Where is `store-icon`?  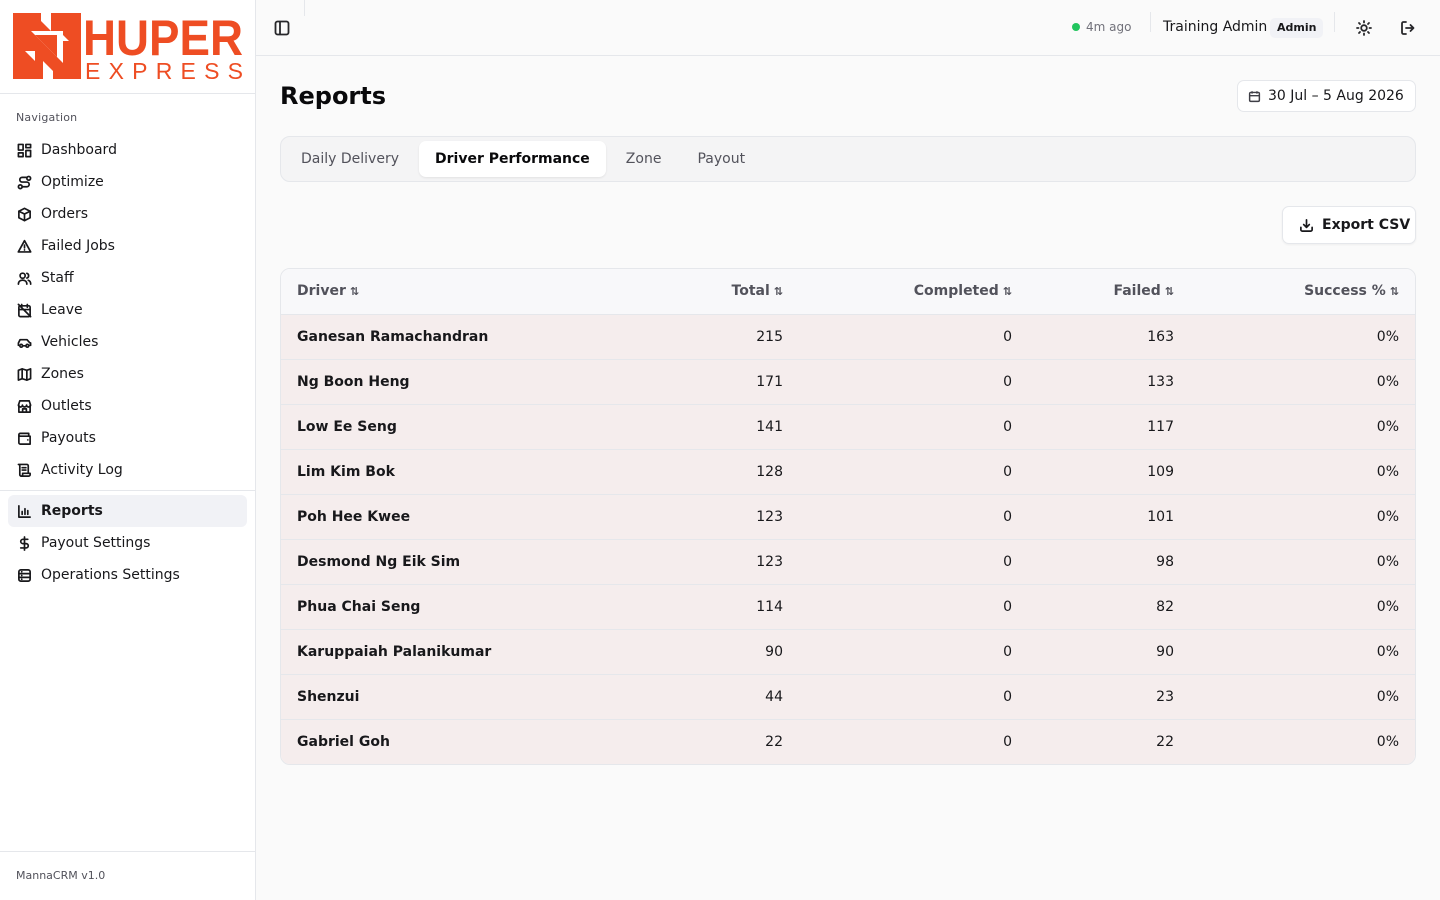 store-icon is located at coordinates (24, 406).